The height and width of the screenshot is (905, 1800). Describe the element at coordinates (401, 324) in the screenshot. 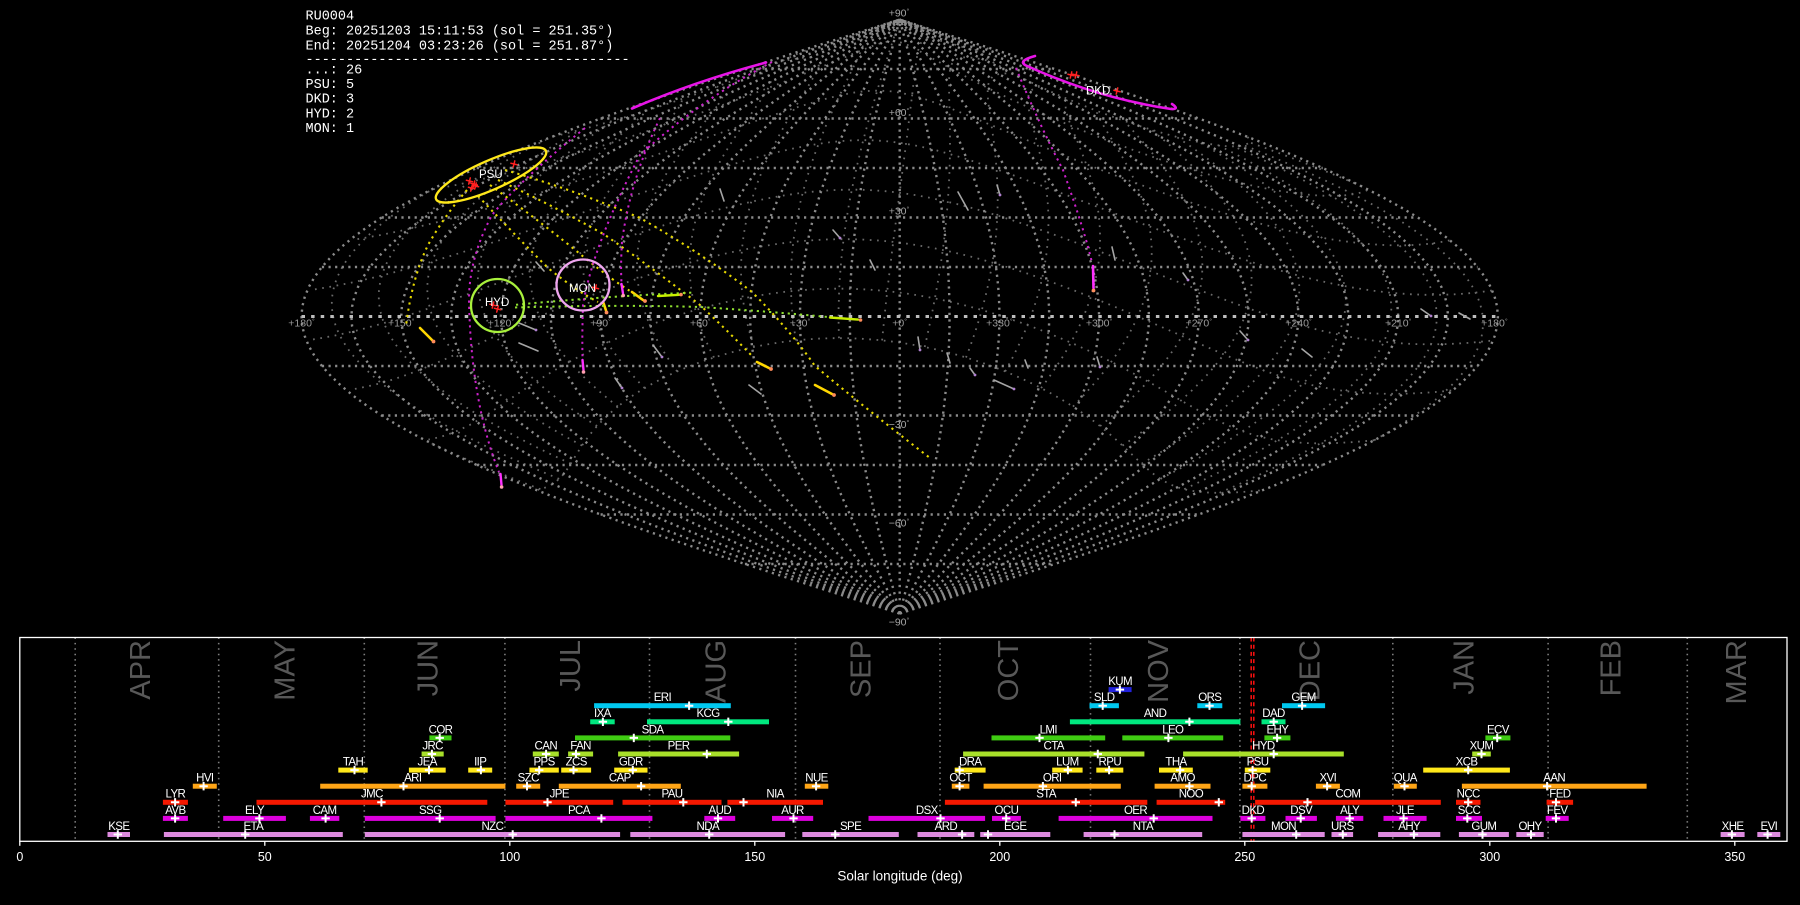

I see `svg-text: +150°` at that location.